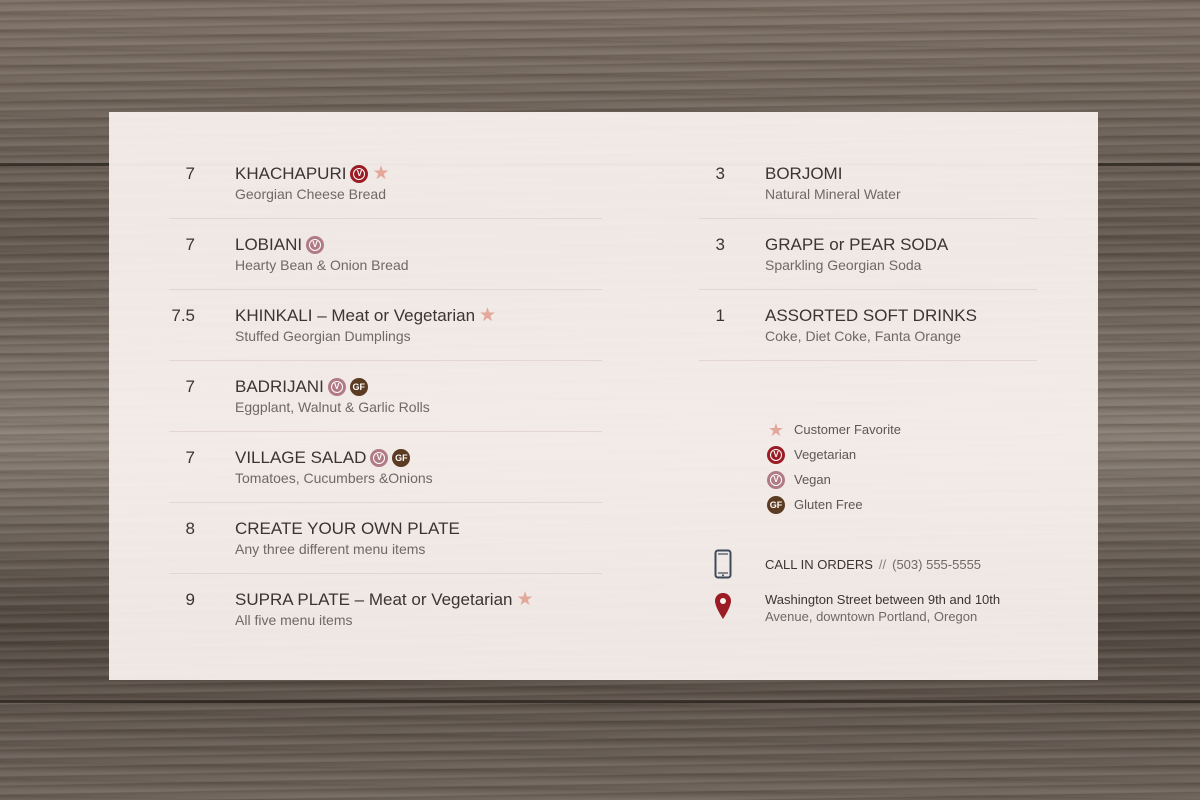 This screenshot has height=800, width=1200. Describe the element at coordinates (819, 564) in the screenshot. I see `phone-label: CALL IN ORDERS` at that location.